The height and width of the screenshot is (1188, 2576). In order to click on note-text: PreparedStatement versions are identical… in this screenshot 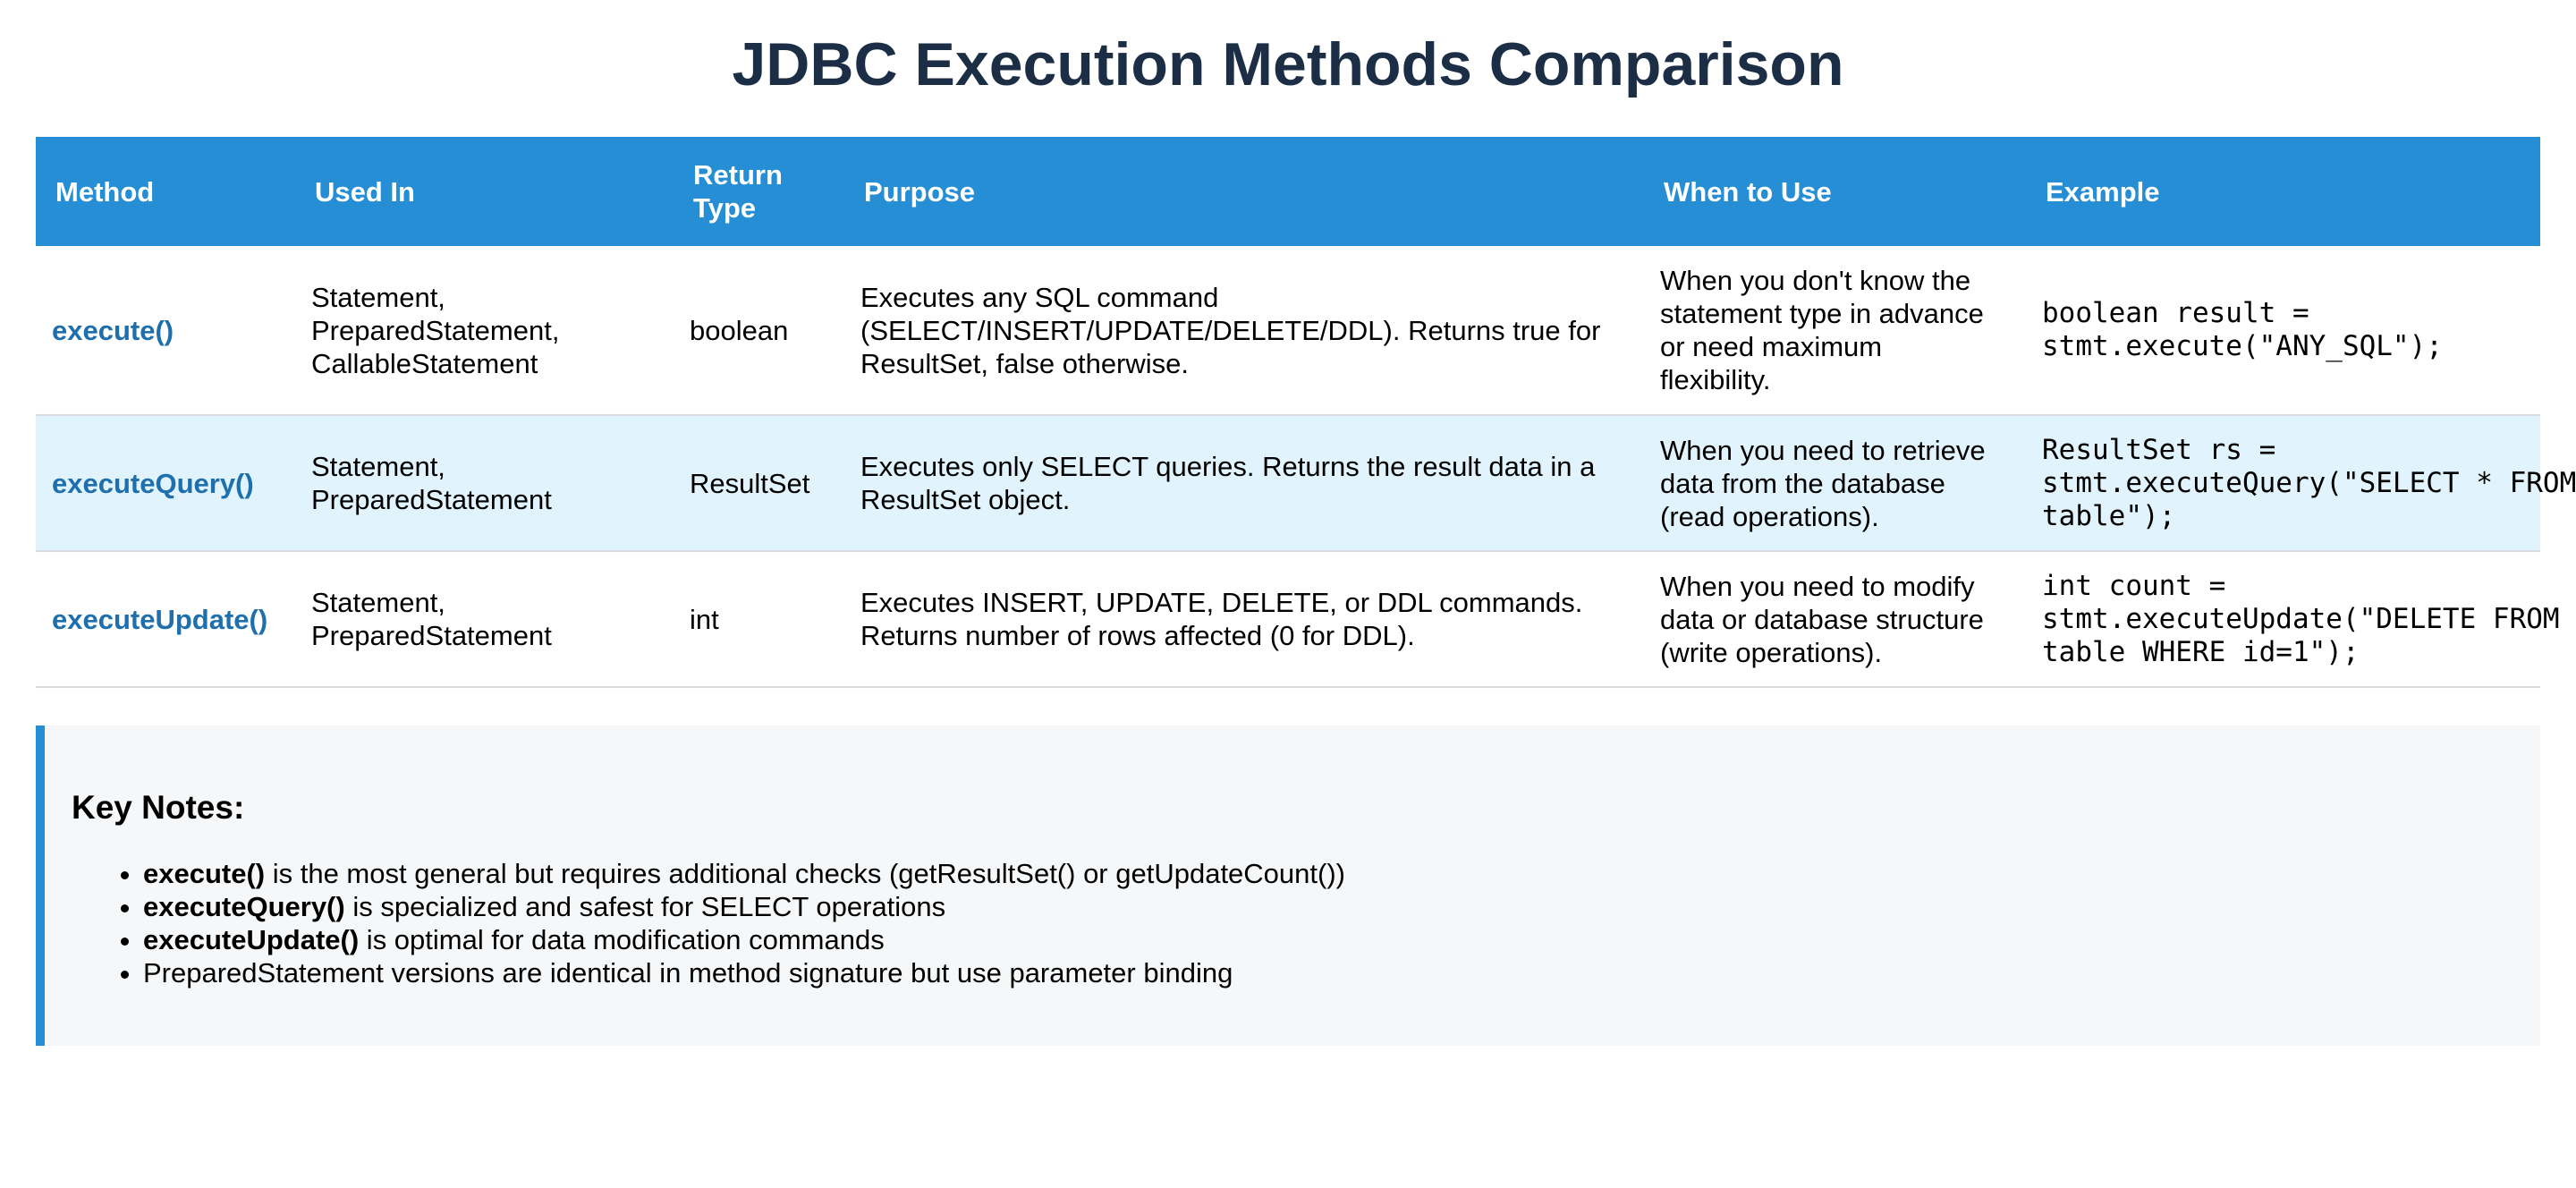, I will do `click(688, 973)`.